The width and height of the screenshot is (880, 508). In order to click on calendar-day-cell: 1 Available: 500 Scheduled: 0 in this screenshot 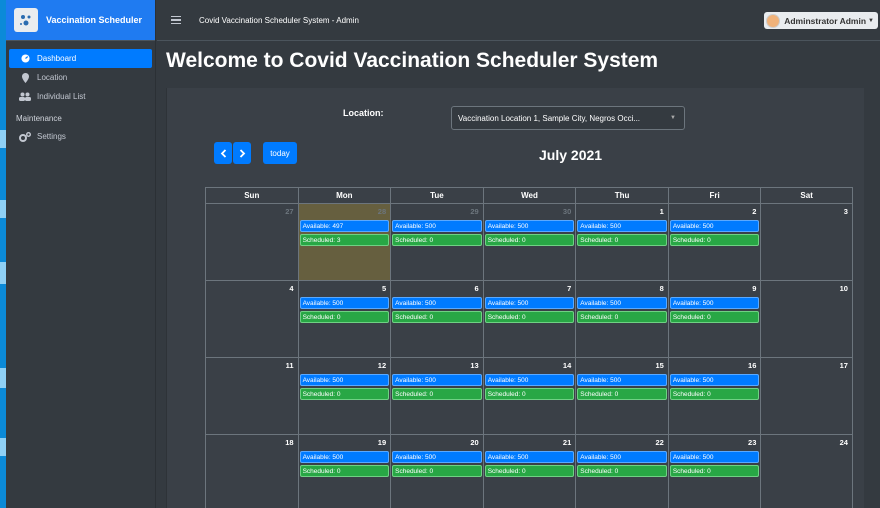, I will do `click(621, 242)`.